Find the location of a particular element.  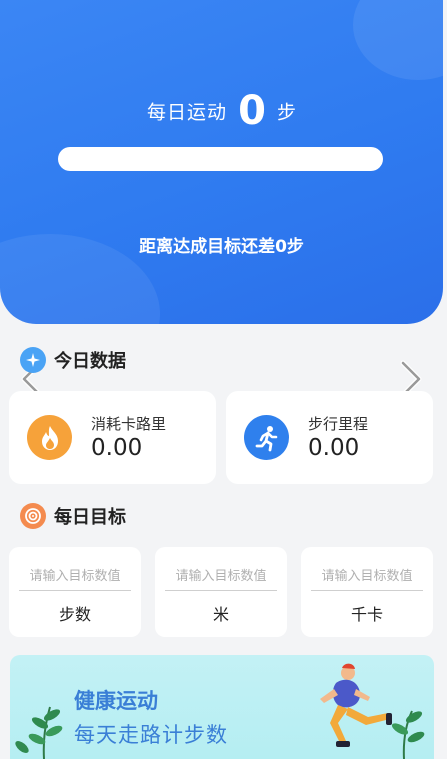

target-icon is located at coordinates (33, 516).